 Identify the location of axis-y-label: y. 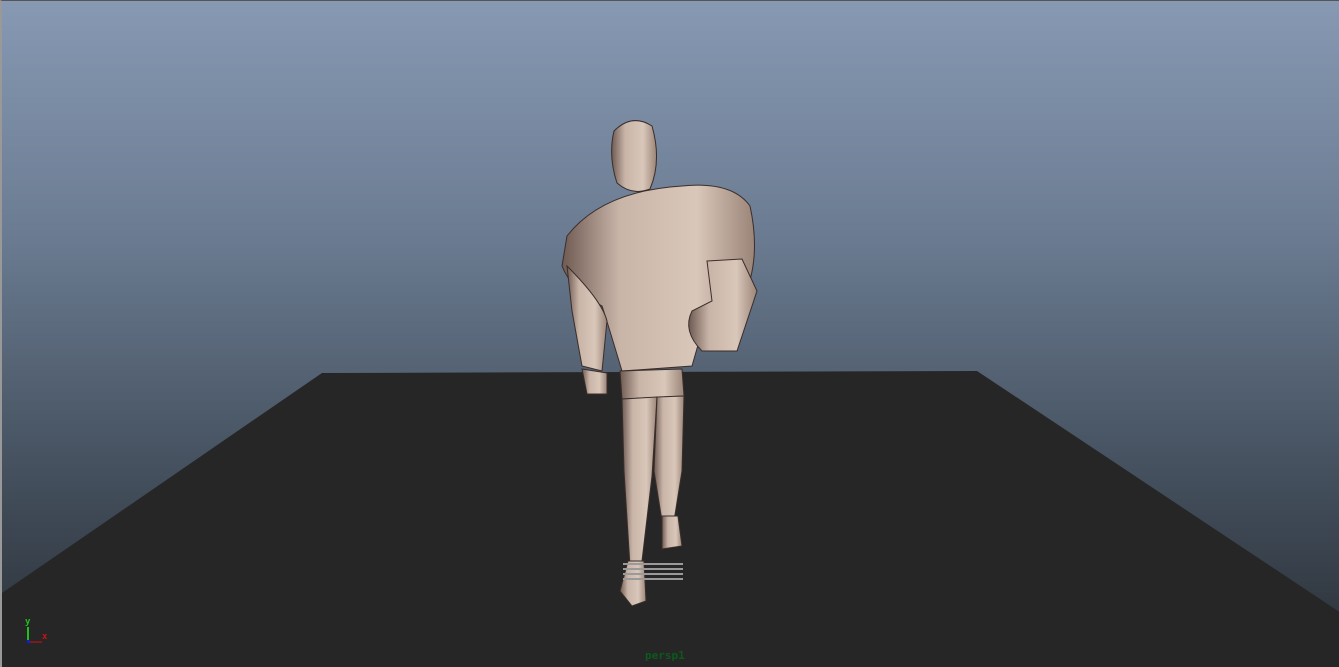
(28, 622).